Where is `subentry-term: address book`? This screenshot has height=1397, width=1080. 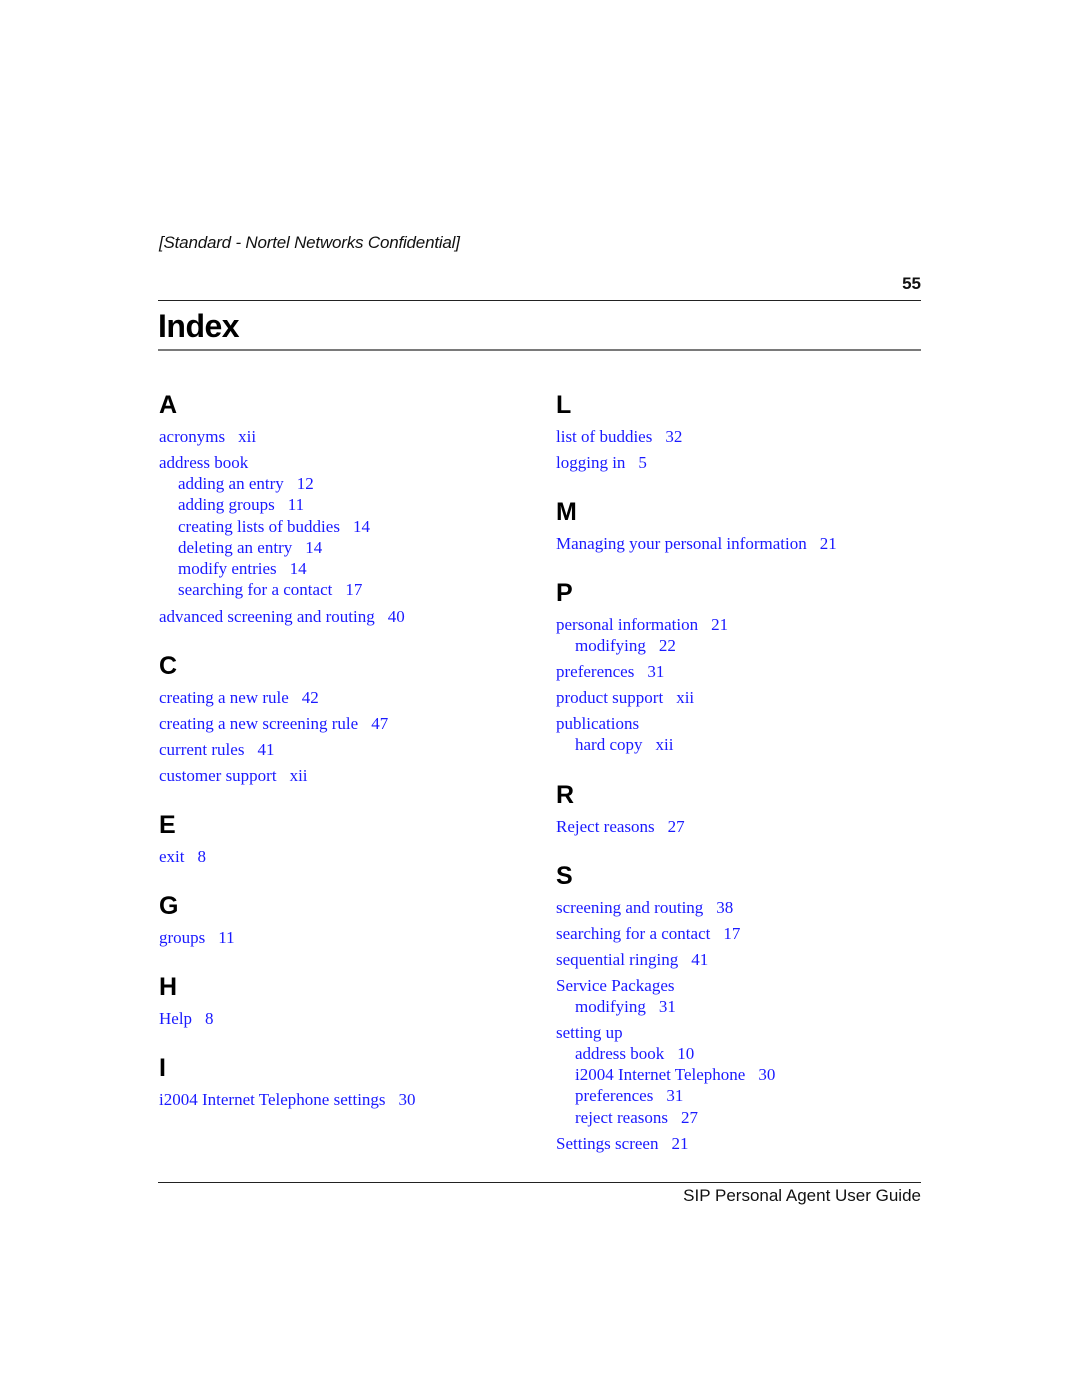 subentry-term: address book is located at coordinates (619, 1053).